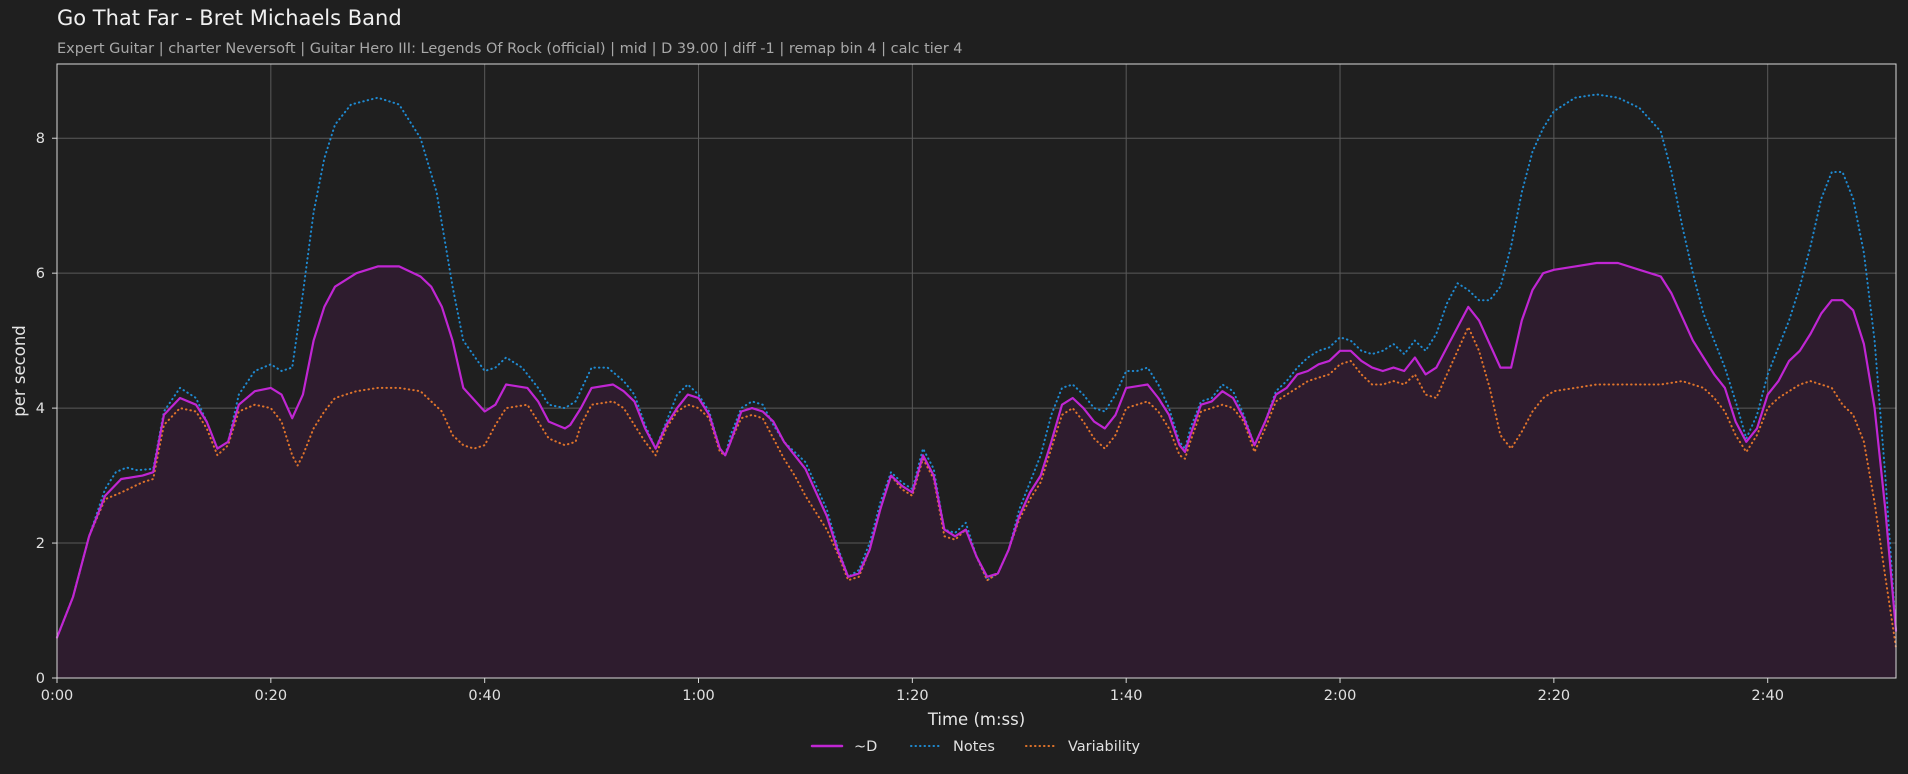 The image size is (1908, 774). I want to click on x-tick-label: 1:00, so click(698, 696).